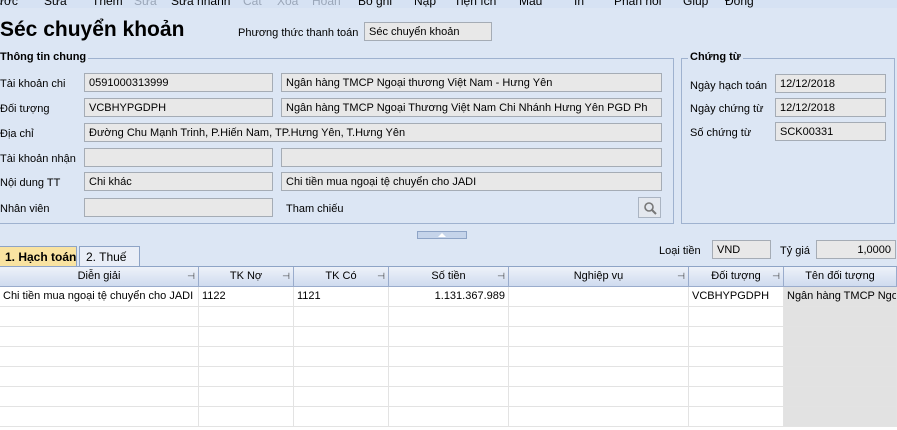 The height and width of the screenshot is (430, 897). What do you see at coordinates (649, 207) in the screenshot?
I see `reference-lookup-button` at bounding box center [649, 207].